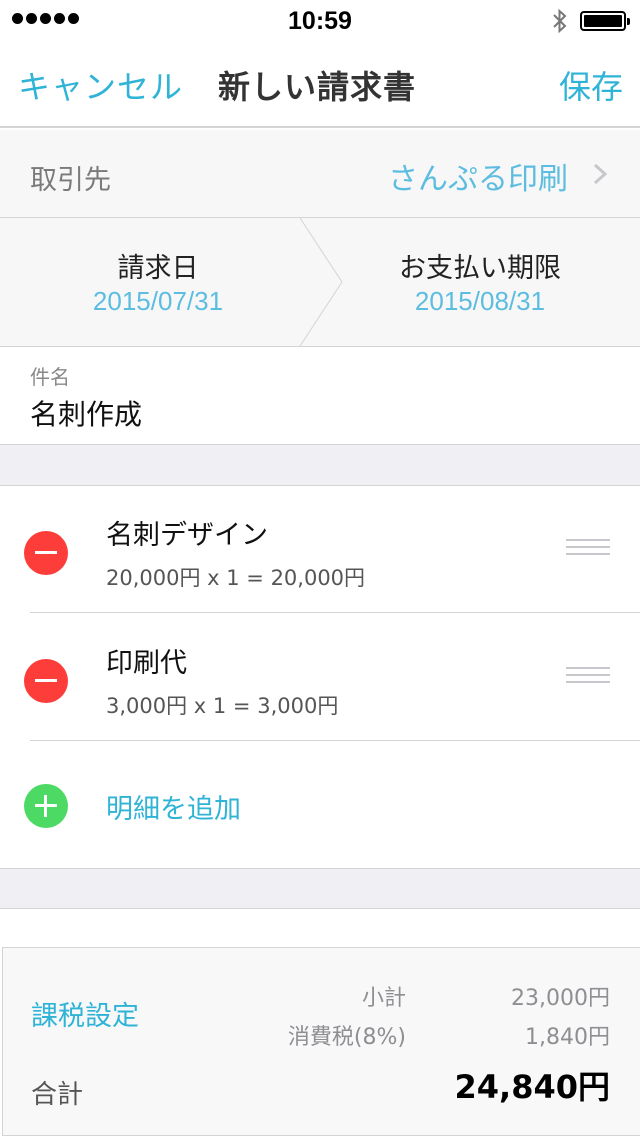  Describe the element at coordinates (187, 535) in the screenshot. I see `item-name: 名刺デザイン` at that location.